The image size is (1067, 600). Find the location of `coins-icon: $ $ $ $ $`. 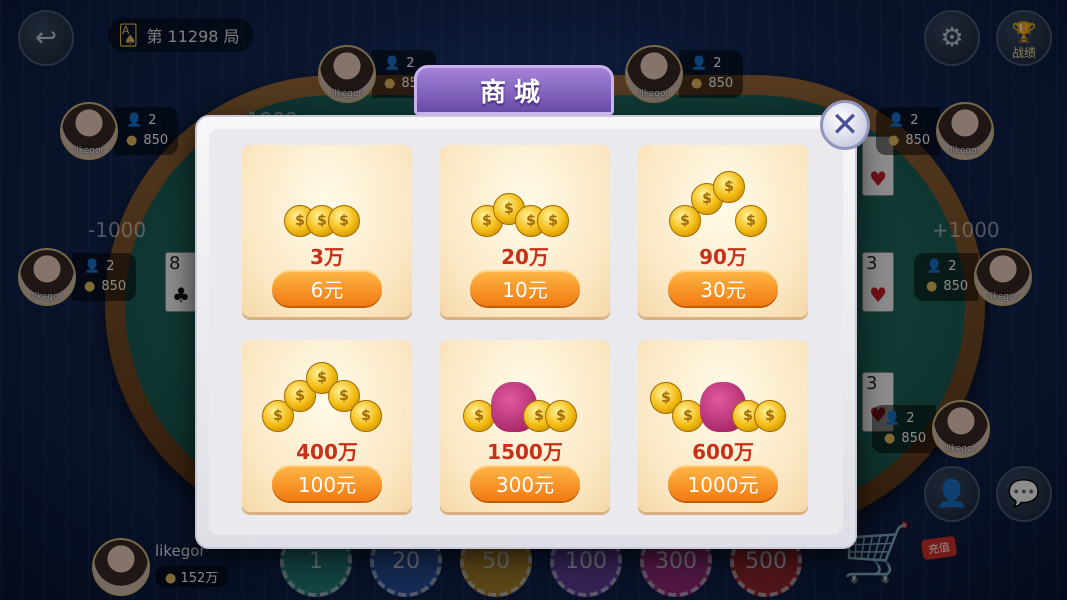

coins-icon: $ $ $ $ $ is located at coordinates (327, 397).